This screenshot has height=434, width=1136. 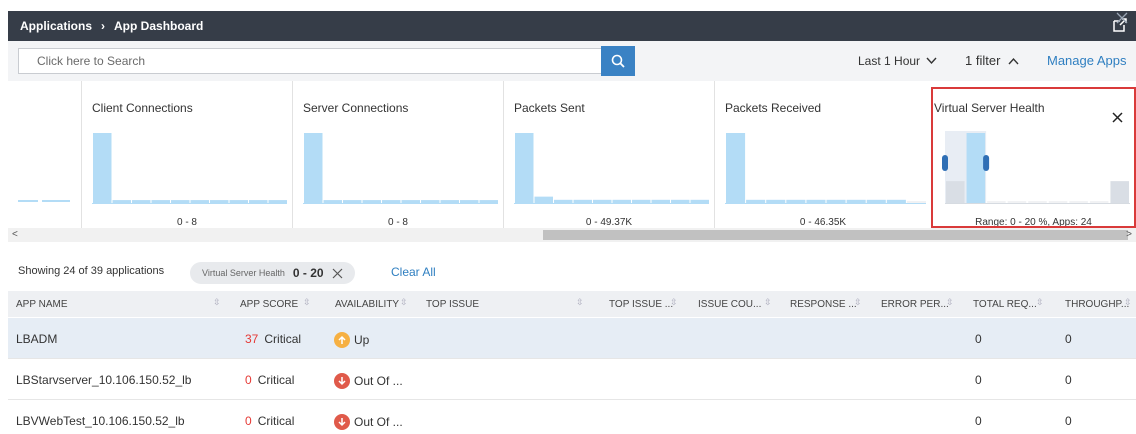 I want to click on time-range-label: Last 1 Hour, so click(x=889, y=61).